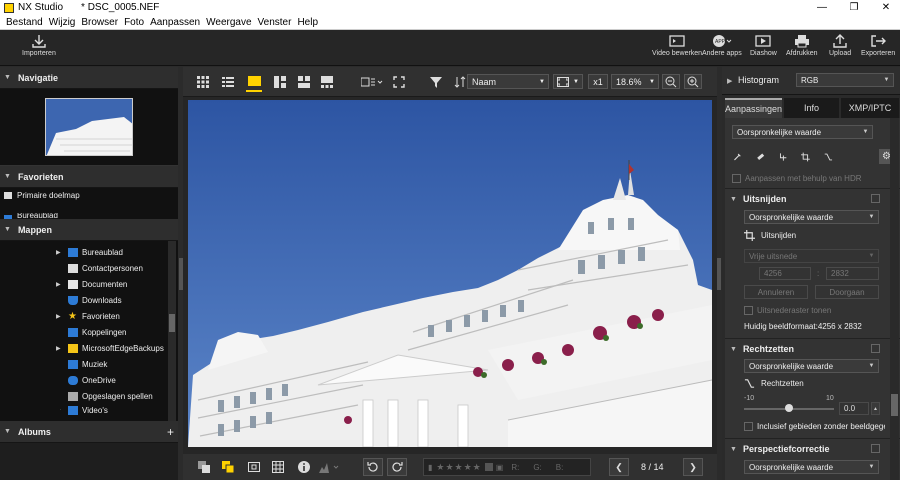 Image resolution: width=900 pixels, height=480 pixels. I want to click on list-view-button, so click(228, 82).